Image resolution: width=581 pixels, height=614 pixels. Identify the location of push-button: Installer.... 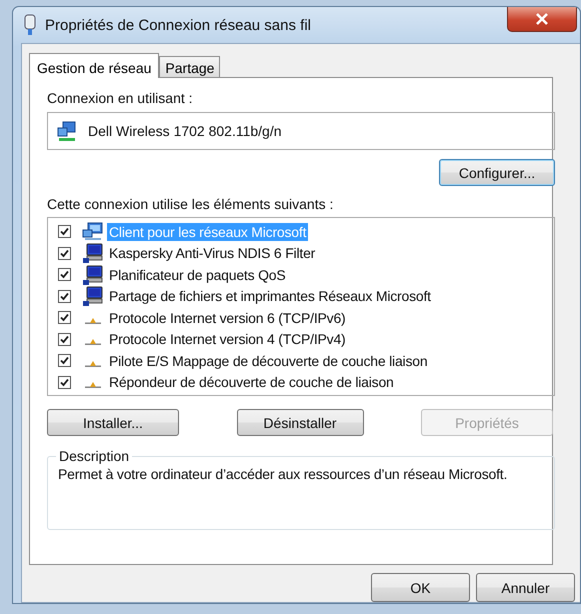
(113, 422).